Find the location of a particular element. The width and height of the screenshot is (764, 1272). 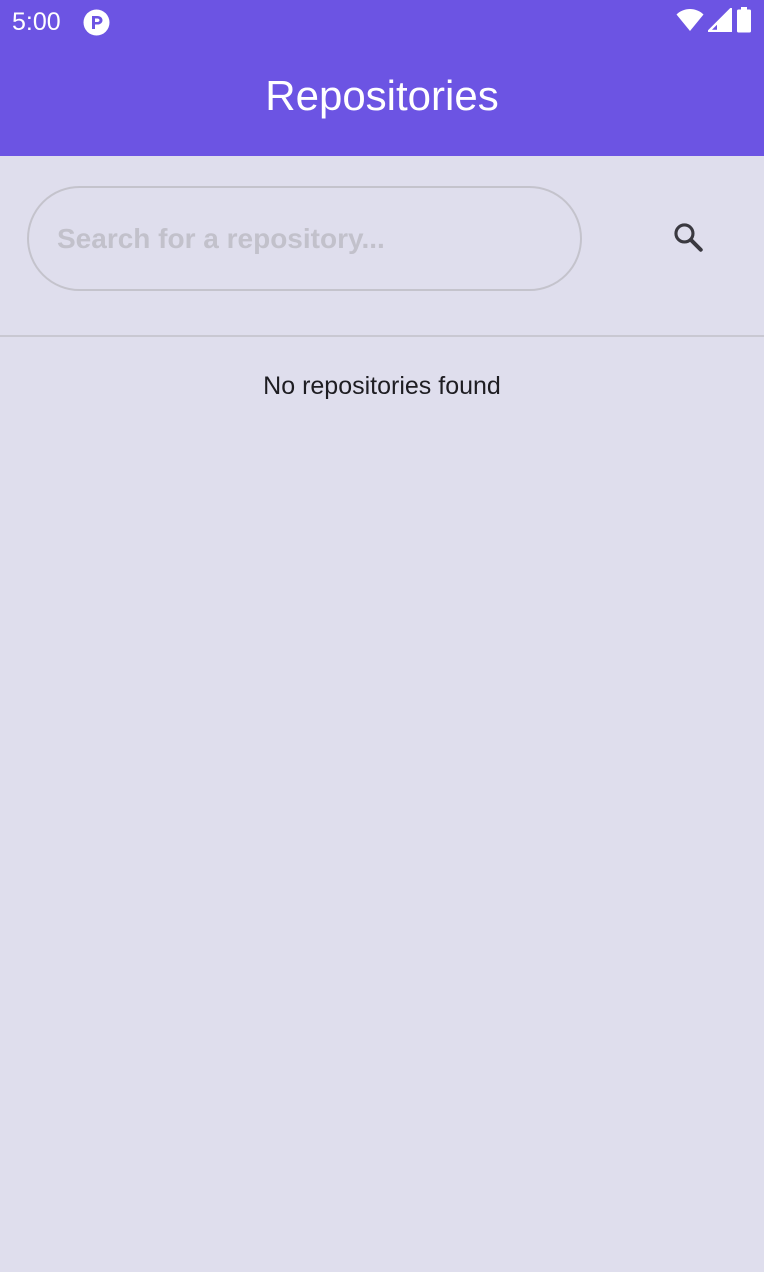

status-icons is located at coordinates (714, 22).